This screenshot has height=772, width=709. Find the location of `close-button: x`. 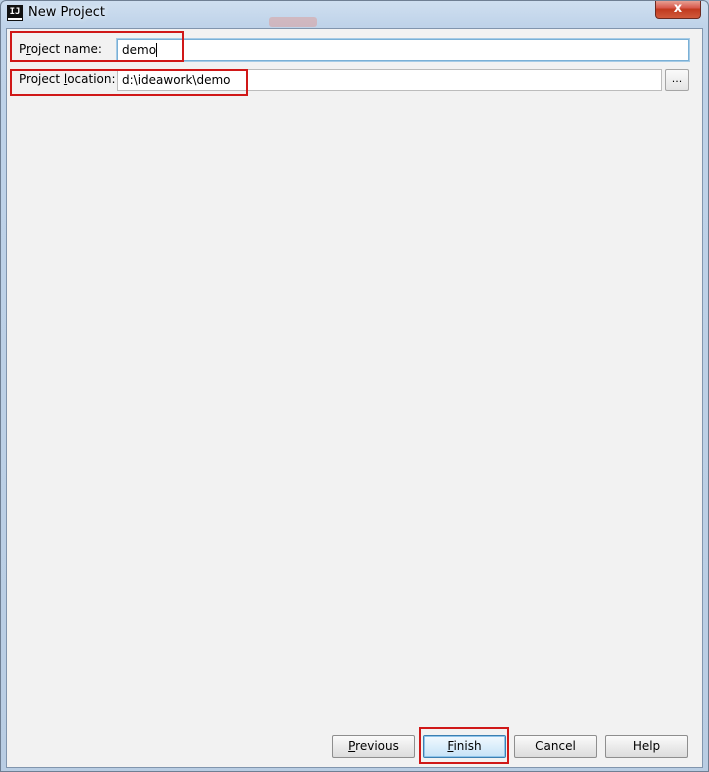

close-button: x is located at coordinates (678, 10).